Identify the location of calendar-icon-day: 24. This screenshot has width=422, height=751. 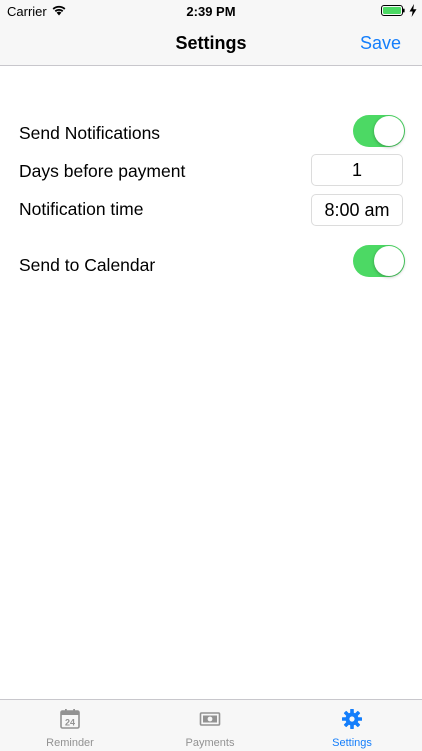
(70, 723).